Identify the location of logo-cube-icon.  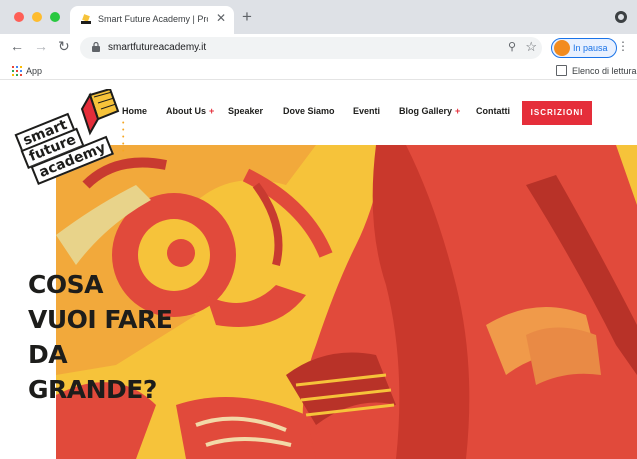
(100, 112).